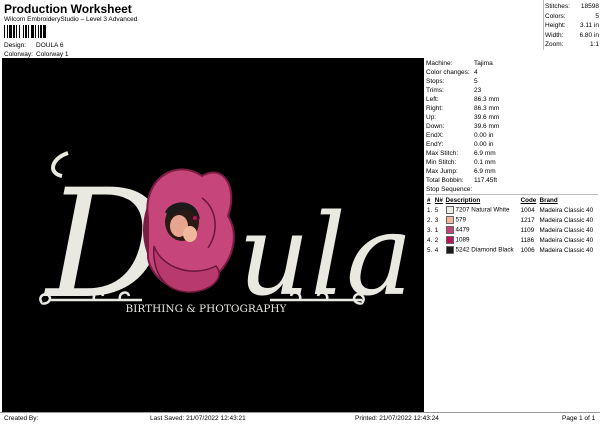  What do you see at coordinates (512, 153) in the screenshot?
I see `machine-row: Max Stitch: 6.9 mm` at bounding box center [512, 153].